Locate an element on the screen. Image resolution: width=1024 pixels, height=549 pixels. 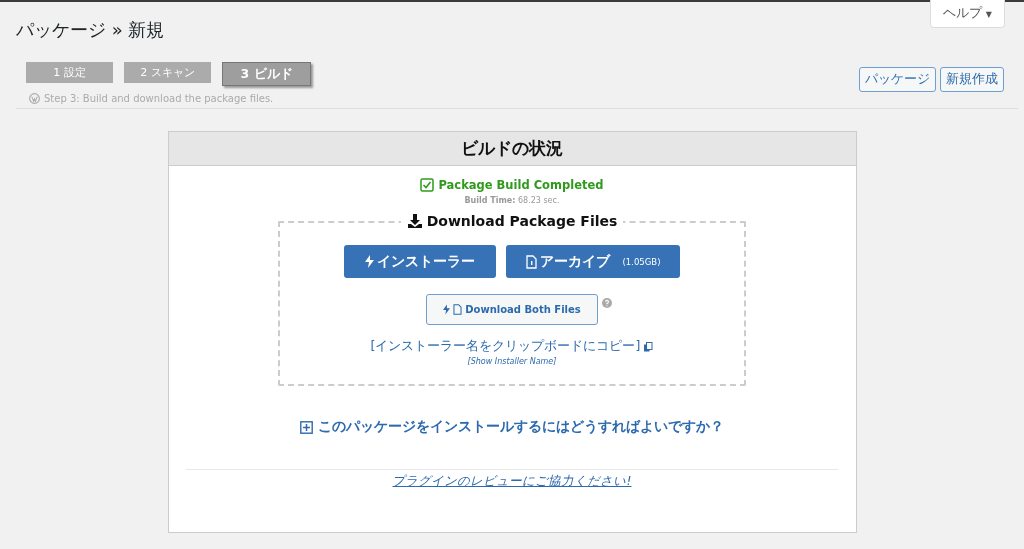
status-text: Package Build Completed is located at coordinates (521, 185).